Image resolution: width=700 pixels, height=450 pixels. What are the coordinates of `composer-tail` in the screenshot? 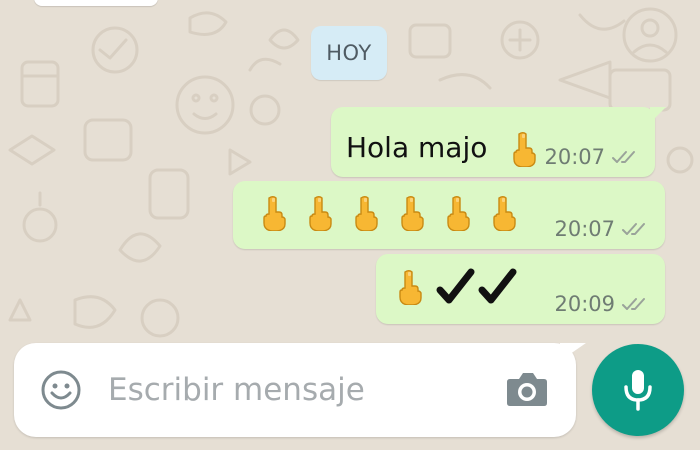 It's located at (573, 352).